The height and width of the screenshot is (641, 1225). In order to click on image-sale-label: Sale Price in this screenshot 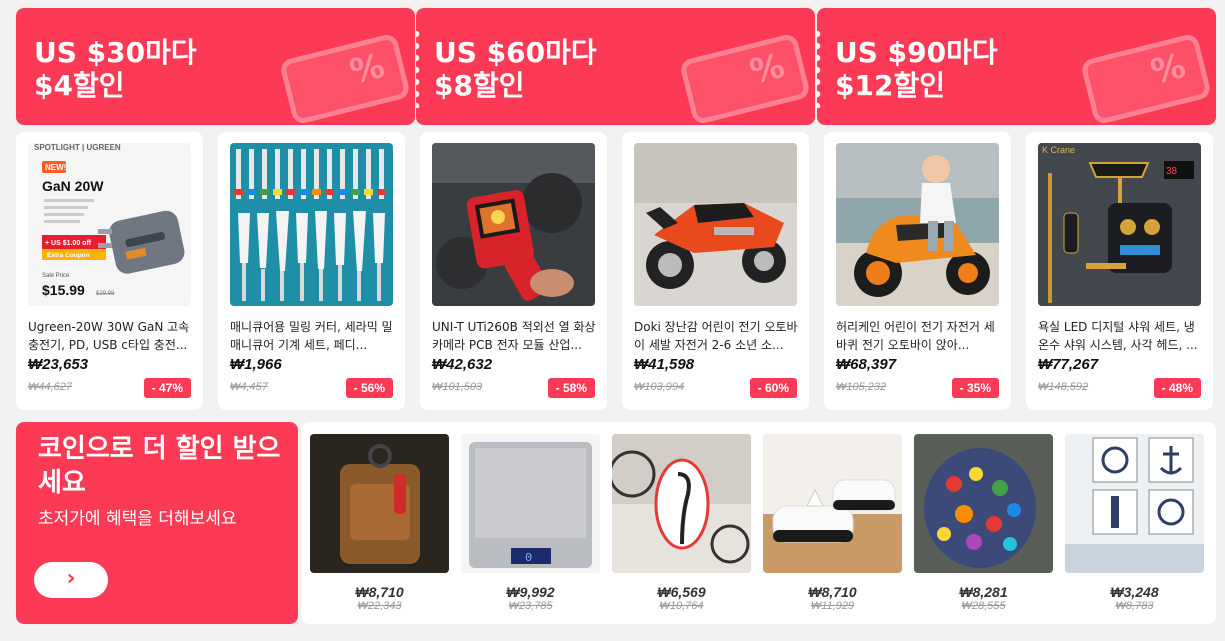, I will do `click(56, 276)`.